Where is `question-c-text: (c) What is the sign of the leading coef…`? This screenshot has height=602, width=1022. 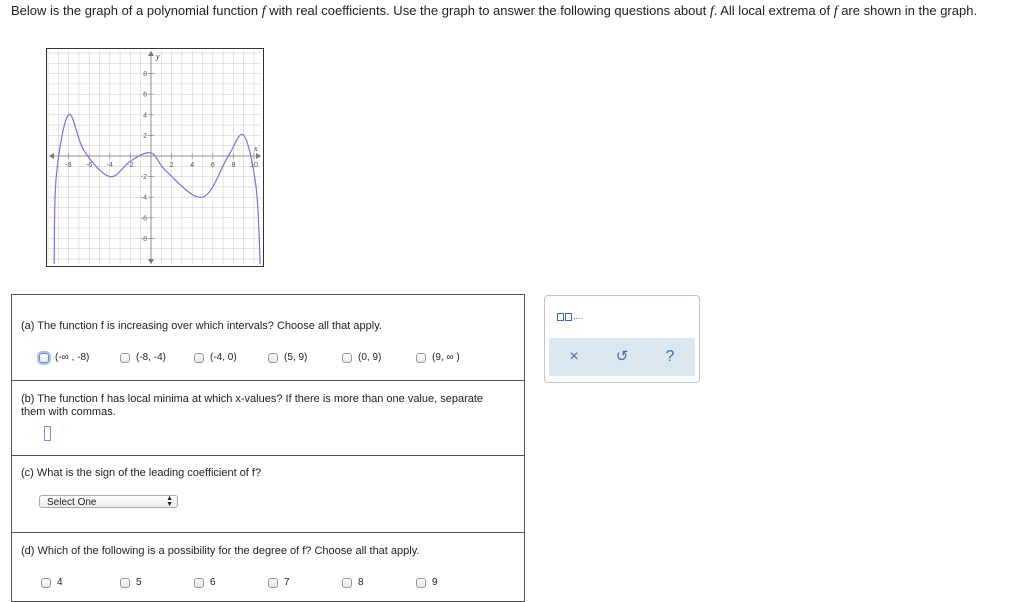 question-c-text: (c) What is the sign of the leading coef… is located at coordinates (141, 473).